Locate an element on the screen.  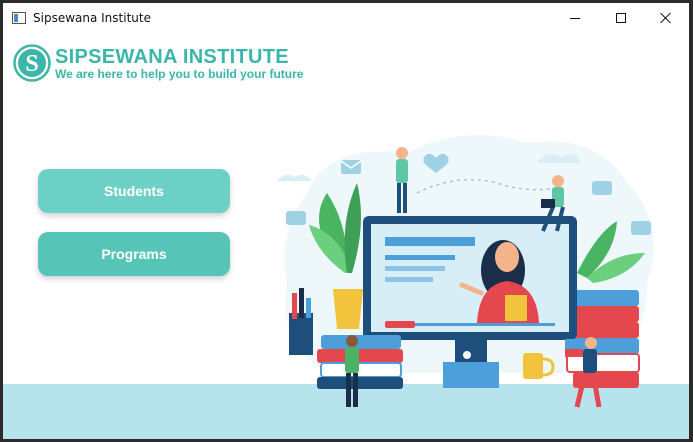
close-button is located at coordinates (666, 18).